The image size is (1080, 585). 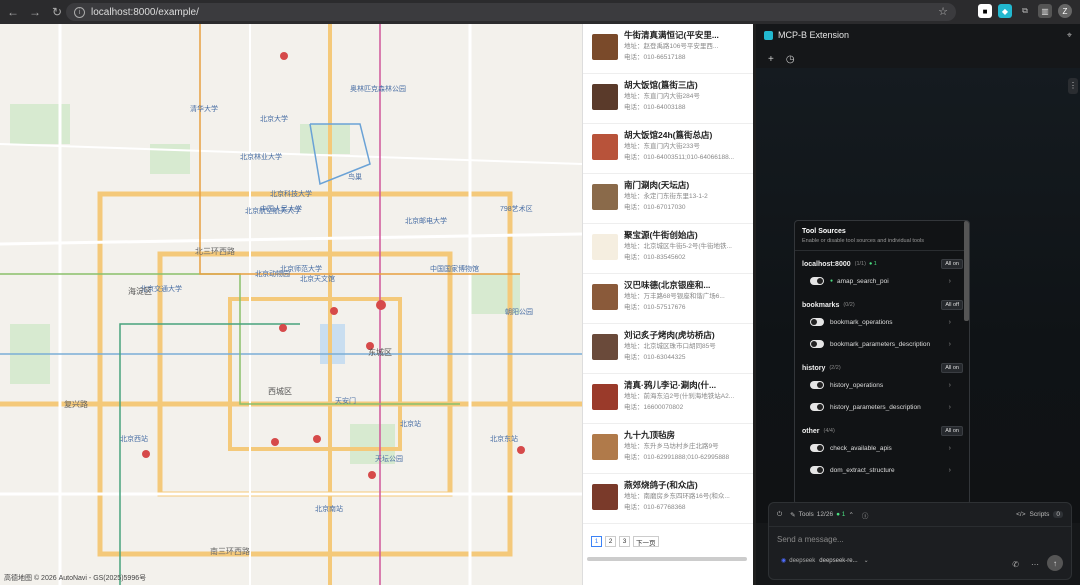 I want to click on horizontal-scrollbar, so click(x=667, y=559).